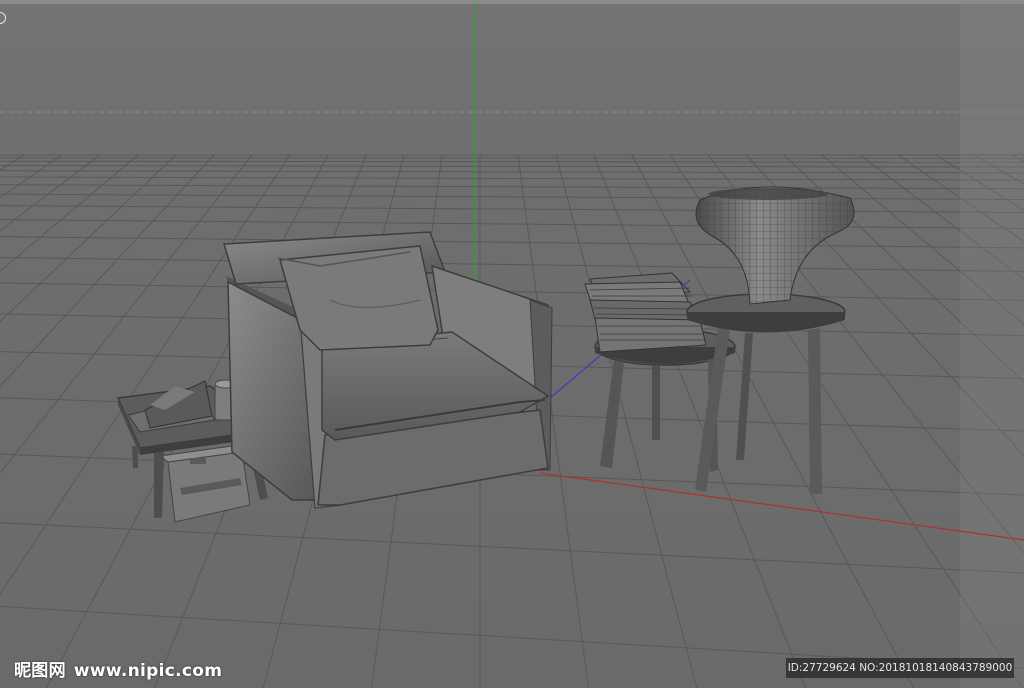 The width and height of the screenshot is (1024, 688). What do you see at coordinates (40, 671) in the screenshot?
I see `watermark-brand: 昵图网` at bounding box center [40, 671].